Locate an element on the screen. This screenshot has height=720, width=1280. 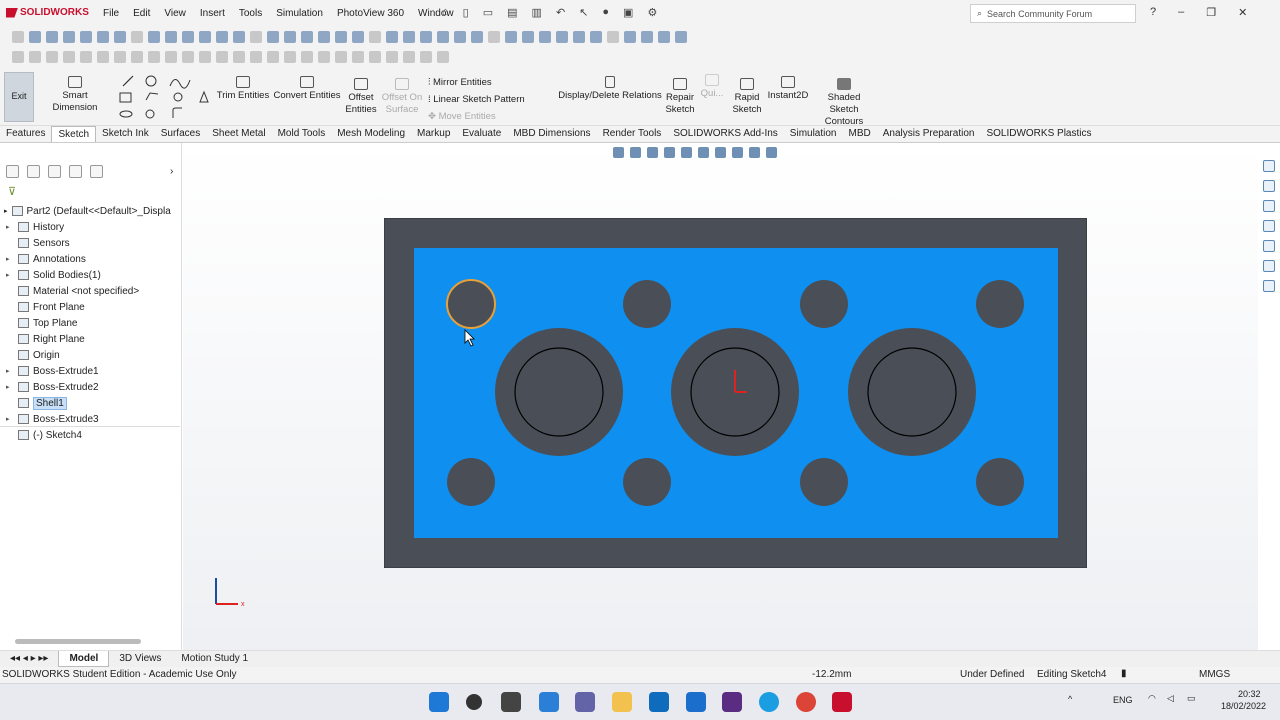
appearances-icon is located at coordinates (1269, 246).